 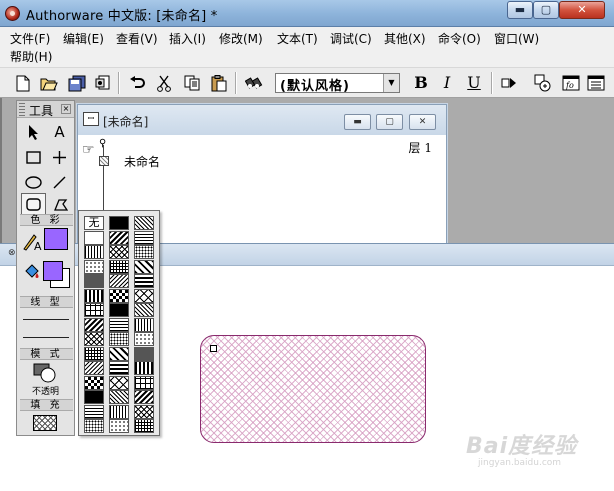 I want to click on menu-debug: 调试(C), so click(x=351, y=39).